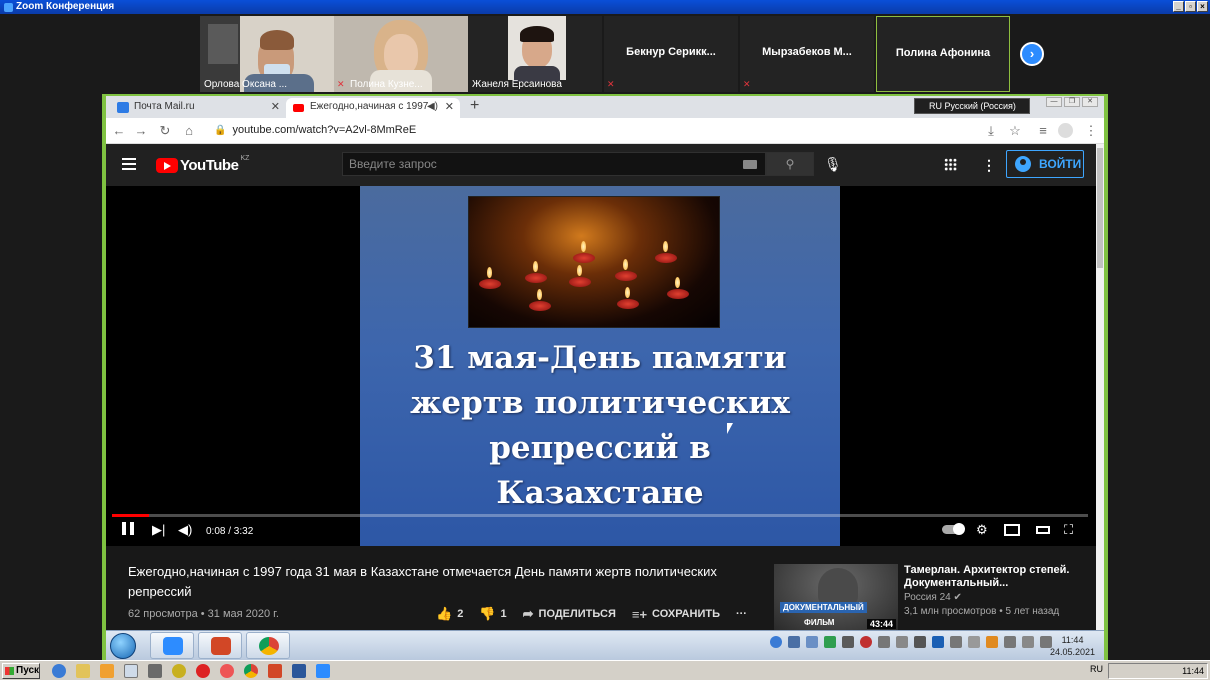  I want to click on youtube-logo: YouTube KZ, so click(202, 164).